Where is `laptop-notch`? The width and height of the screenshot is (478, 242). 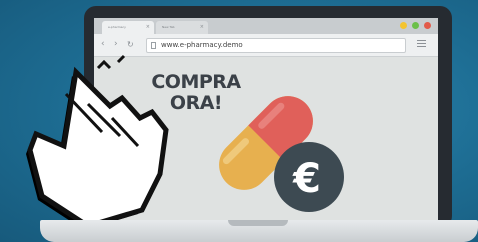
laptop-notch is located at coordinates (258, 223).